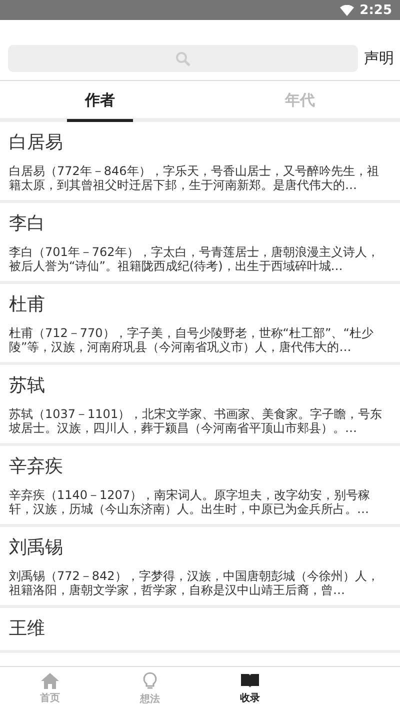  What do you see at coordinates (27, 629) in the screenshot?
I see `author-name: 王维` at bounding box center [27, 629].